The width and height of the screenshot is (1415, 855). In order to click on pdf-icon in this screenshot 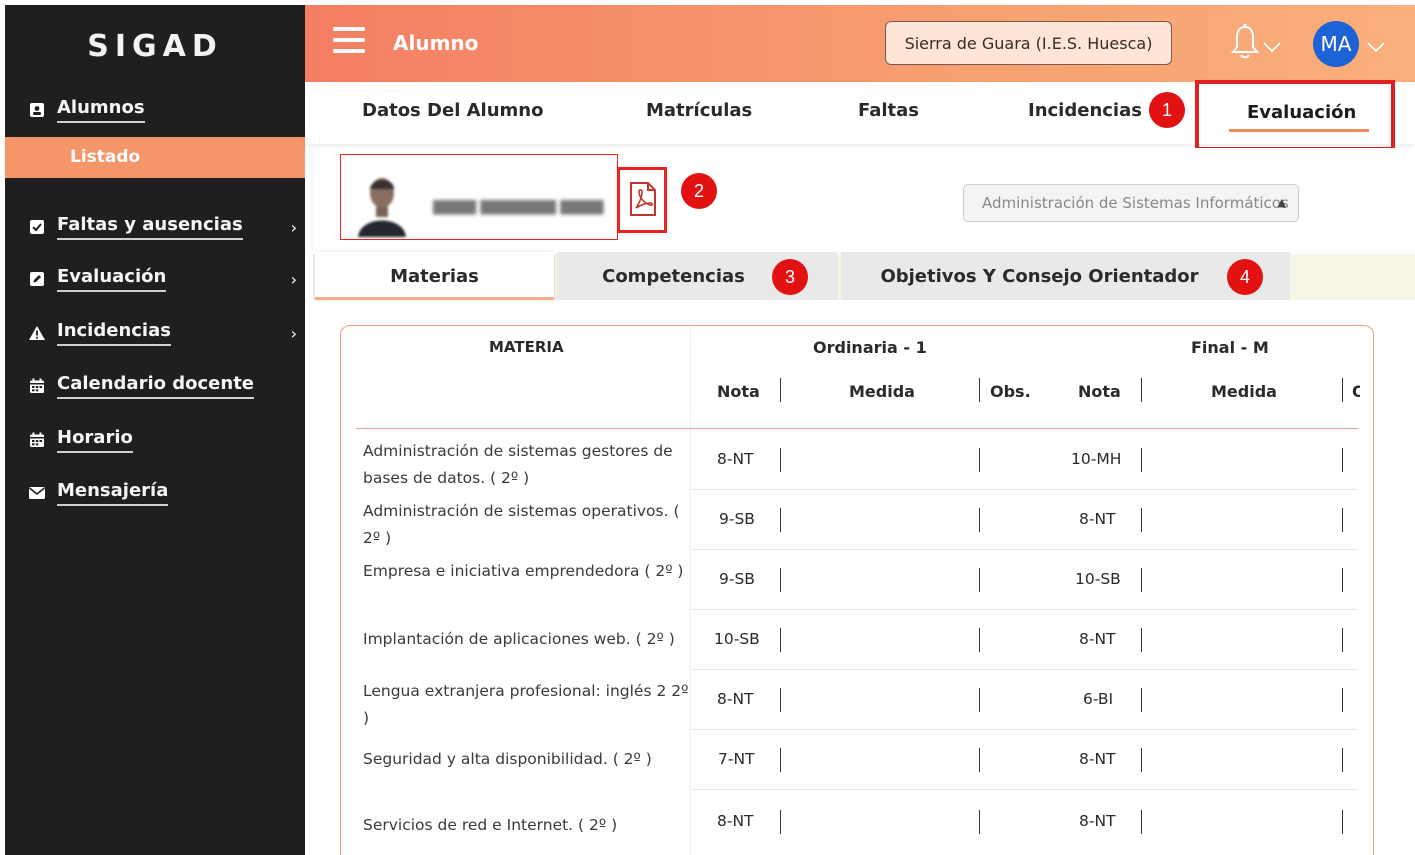, I will do `click(643, 201)`.